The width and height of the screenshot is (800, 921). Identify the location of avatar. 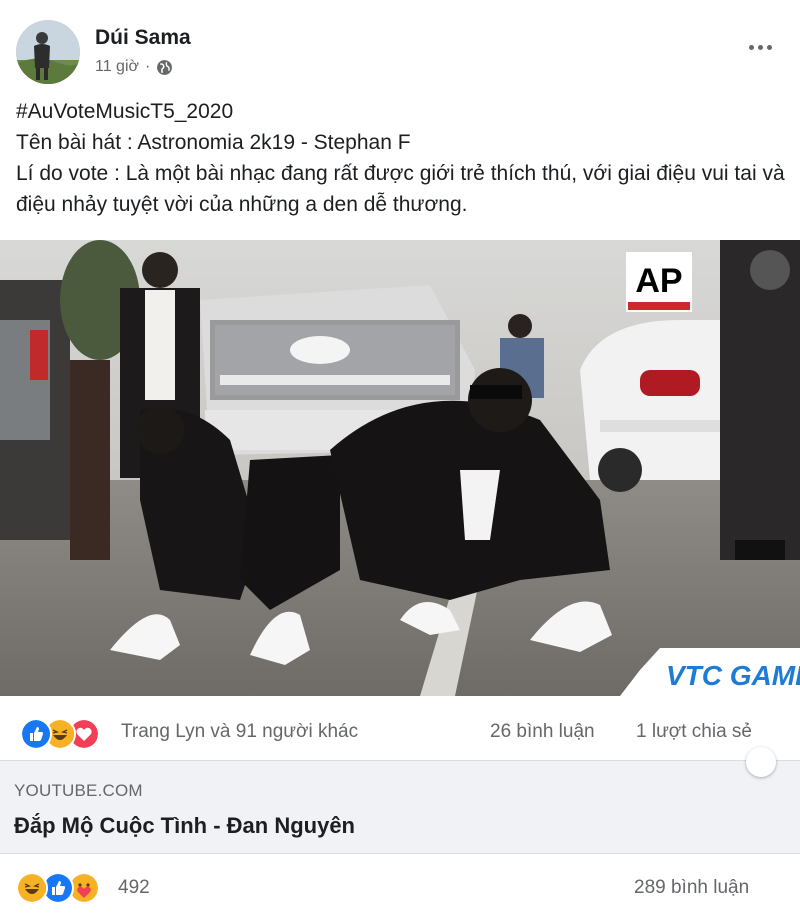
(48, 52).